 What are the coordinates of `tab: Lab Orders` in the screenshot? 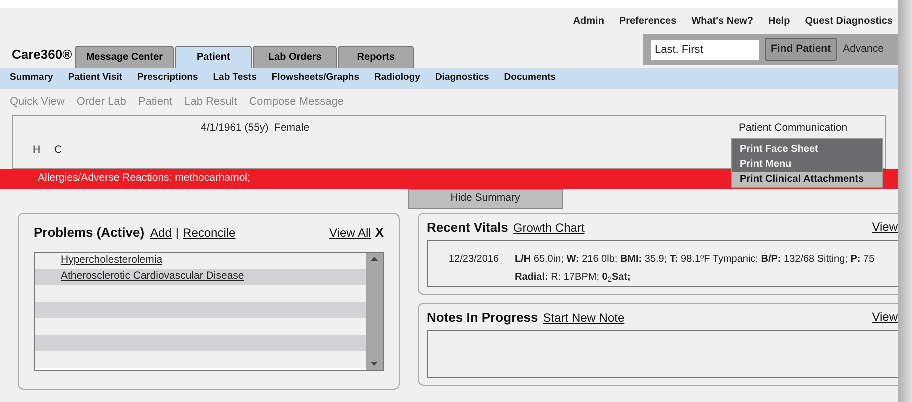 It's located at (295, 57).